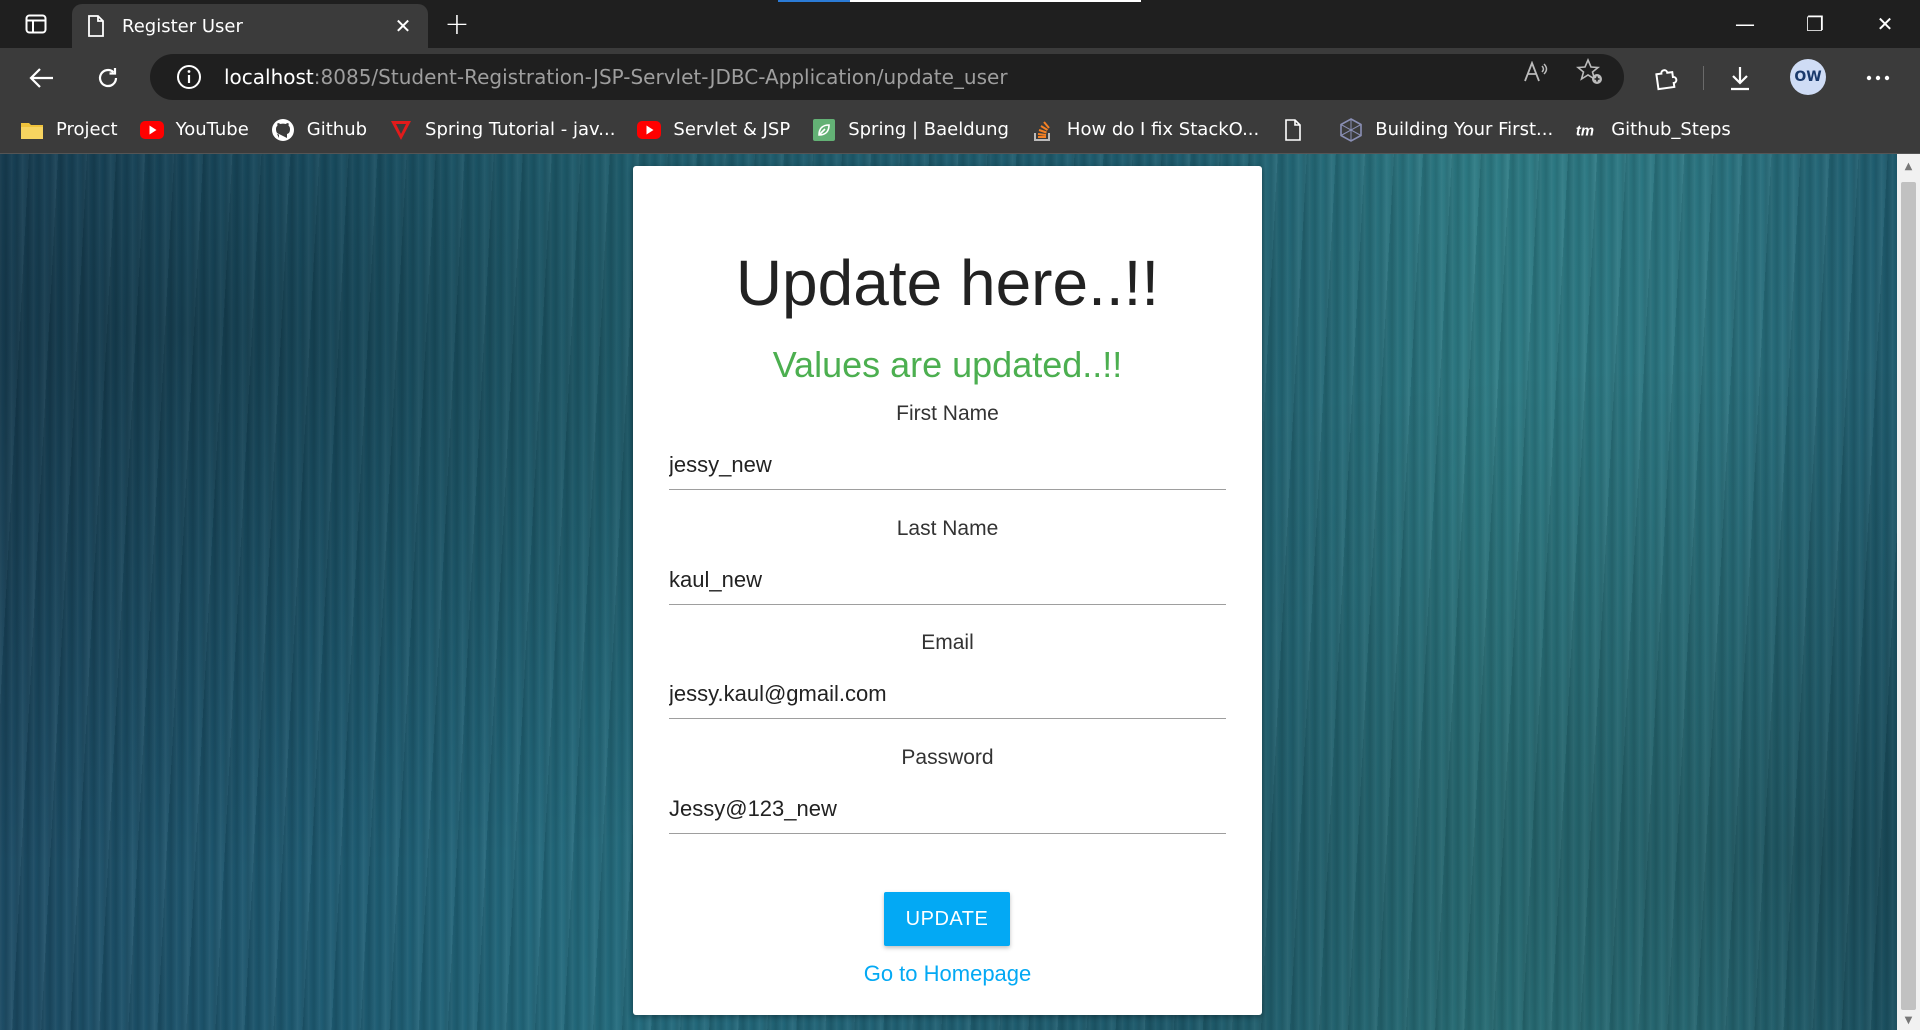 The width and height of the screenshot is (1920, 1030). I want to click on window-close-button: ✕, so click(1885, 24).